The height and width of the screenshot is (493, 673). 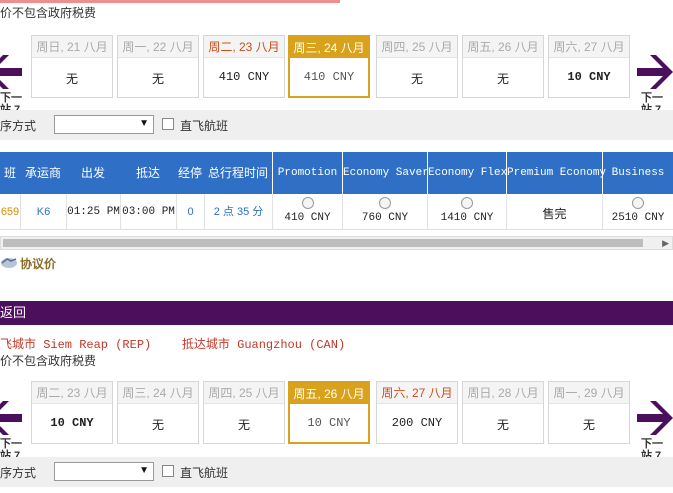 I want to click on date-cell: 周五, 26 八月 10 CNY, so click(x=329, y=412).